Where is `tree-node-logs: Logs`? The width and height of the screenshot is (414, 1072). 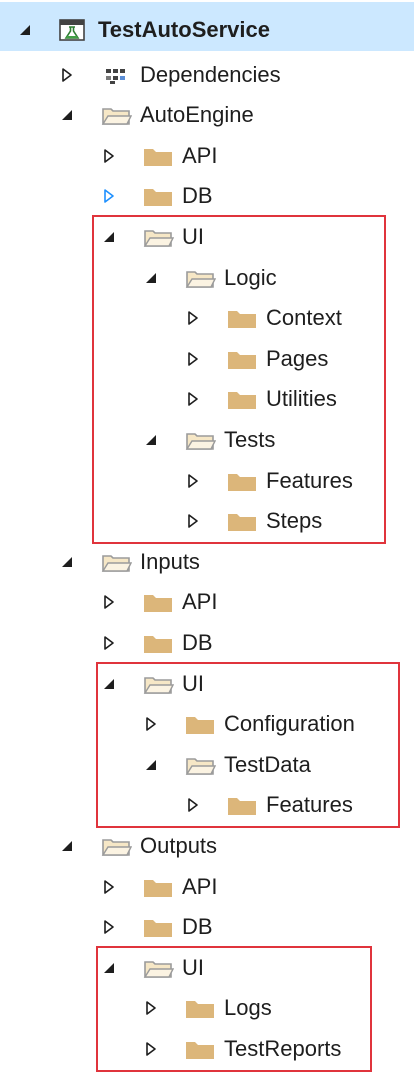 tree-node-logs: Logs is located at coordinates (207, 1008).